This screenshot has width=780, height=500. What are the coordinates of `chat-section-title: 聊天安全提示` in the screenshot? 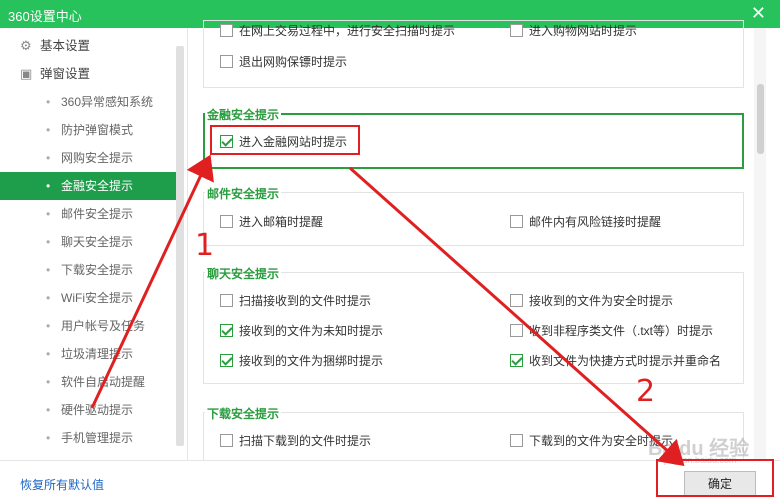 It's located at (243, 273).